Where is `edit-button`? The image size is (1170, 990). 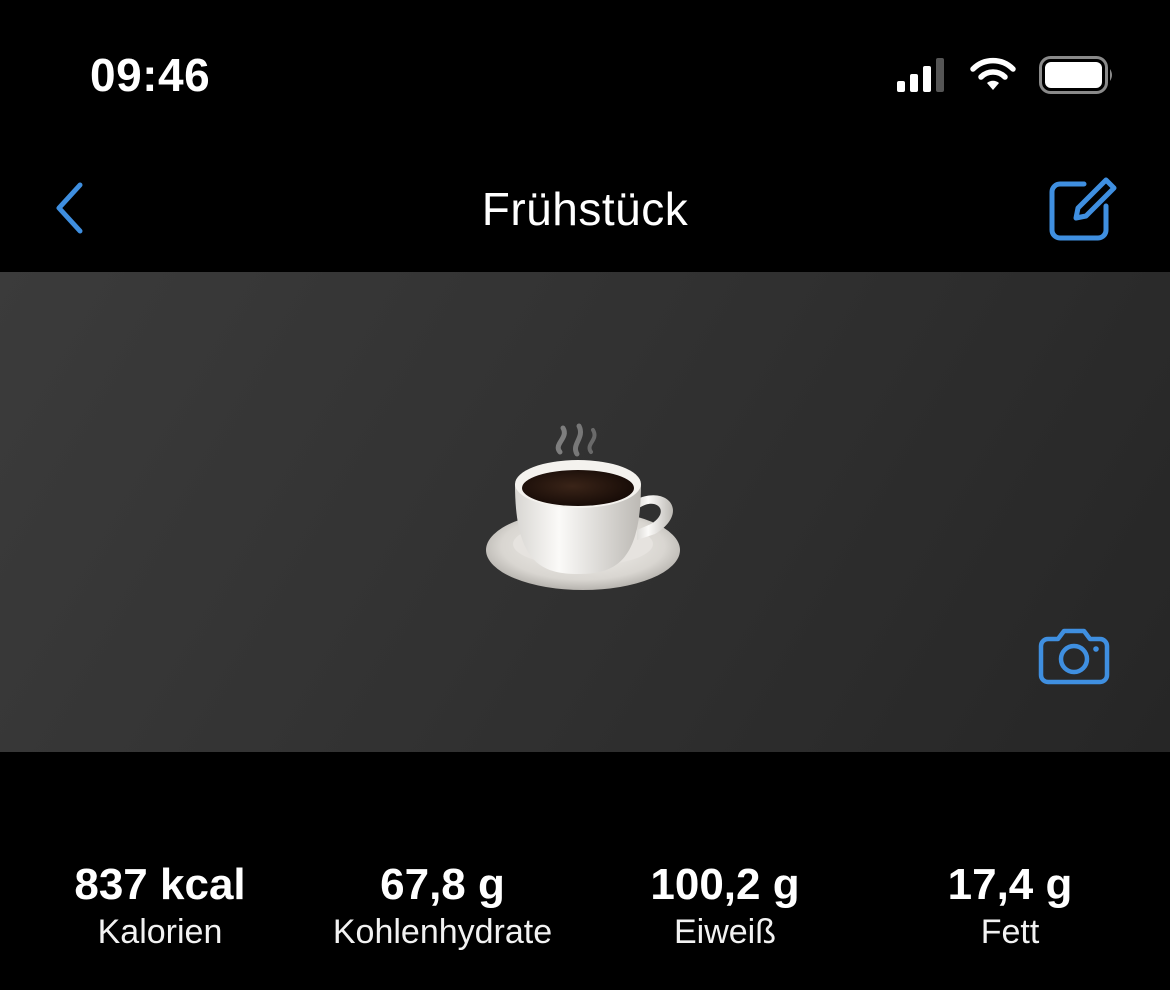
edit-button is located at coordinates (1082, 208).